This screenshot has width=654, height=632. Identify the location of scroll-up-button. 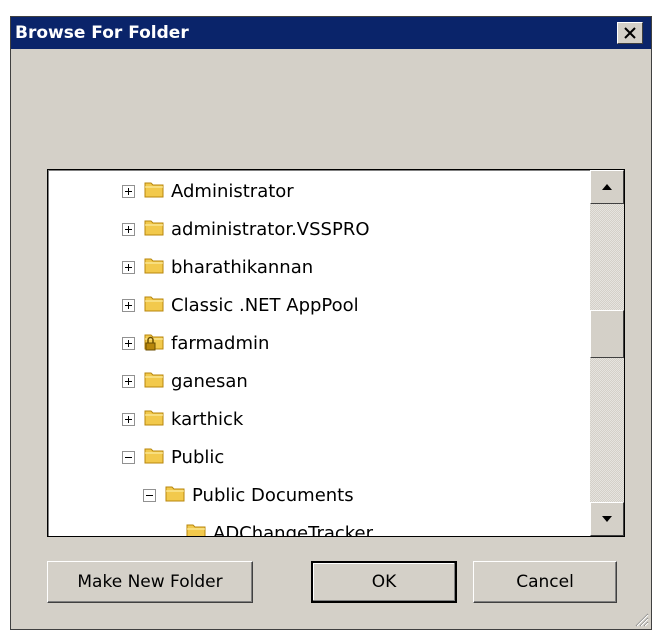
(607, 187).